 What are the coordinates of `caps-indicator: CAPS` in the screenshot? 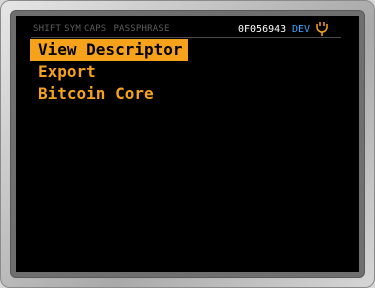 It's located at (95, 29).